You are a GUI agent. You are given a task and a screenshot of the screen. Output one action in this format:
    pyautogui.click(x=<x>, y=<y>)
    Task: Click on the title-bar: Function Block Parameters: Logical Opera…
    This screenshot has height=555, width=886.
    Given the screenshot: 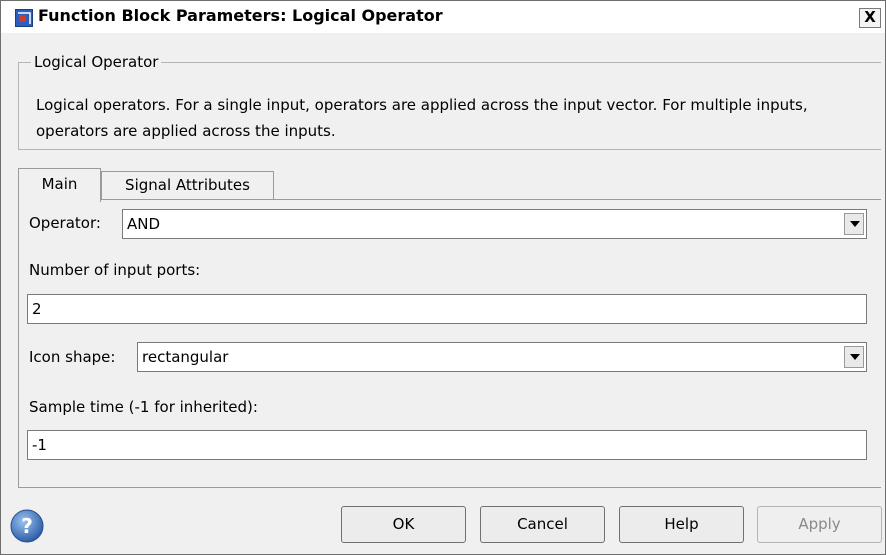 What is the action you would take?
    pyautogui.click(x=443, y=17)
    